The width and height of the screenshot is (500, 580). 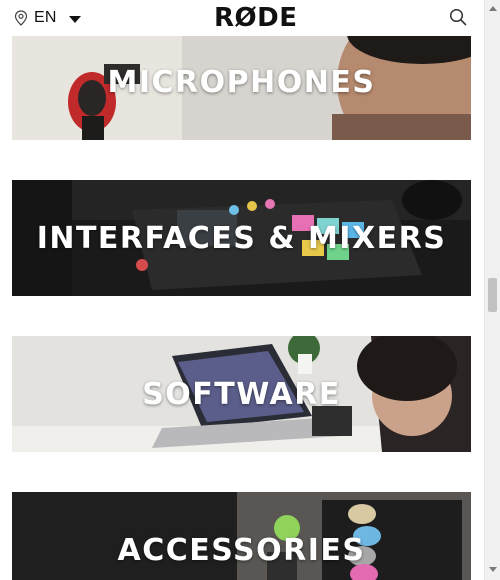 I want to click on chevron-down-icon, so click(x=74, y=19).